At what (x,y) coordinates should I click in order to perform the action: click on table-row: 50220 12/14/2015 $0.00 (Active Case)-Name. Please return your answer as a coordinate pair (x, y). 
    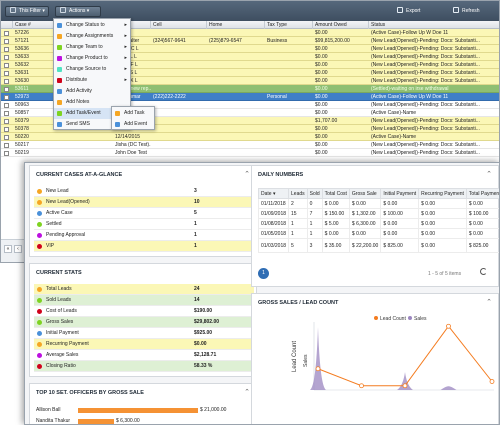
    Looking at the image, I should click on (250, 137).